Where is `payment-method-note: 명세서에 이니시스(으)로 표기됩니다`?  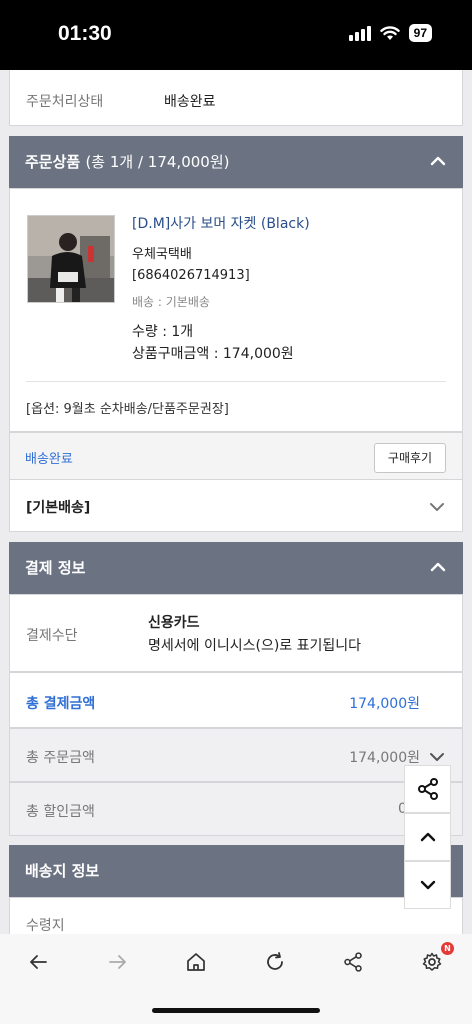 payment-method-note: 명세서에 이니시스(으)로 표기됩니다 is located at coordinates (255, 646).